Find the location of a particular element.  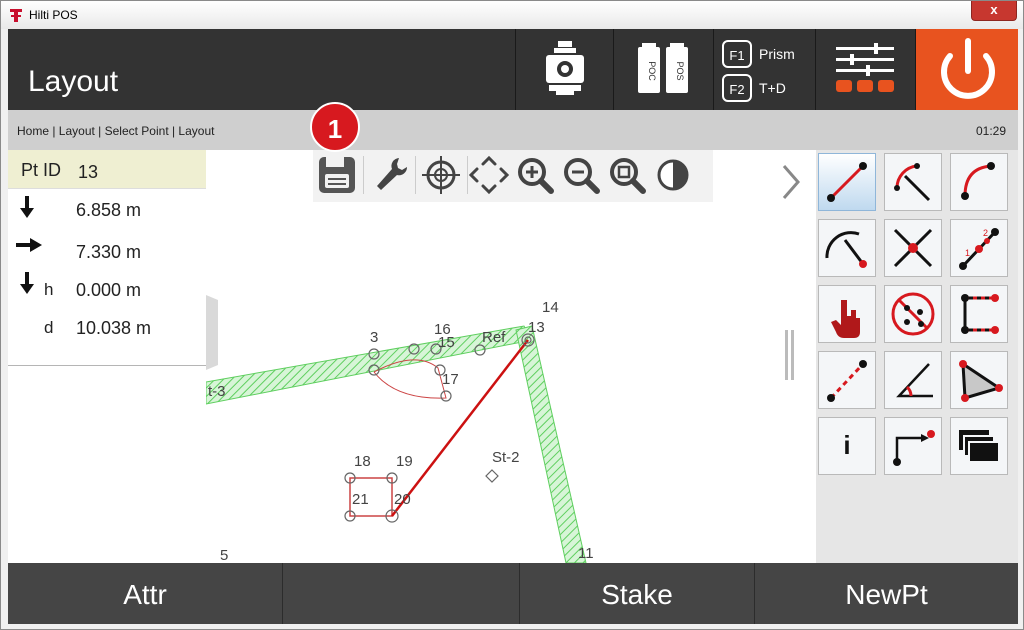

instrument-button is located at coordinates (564, 69).